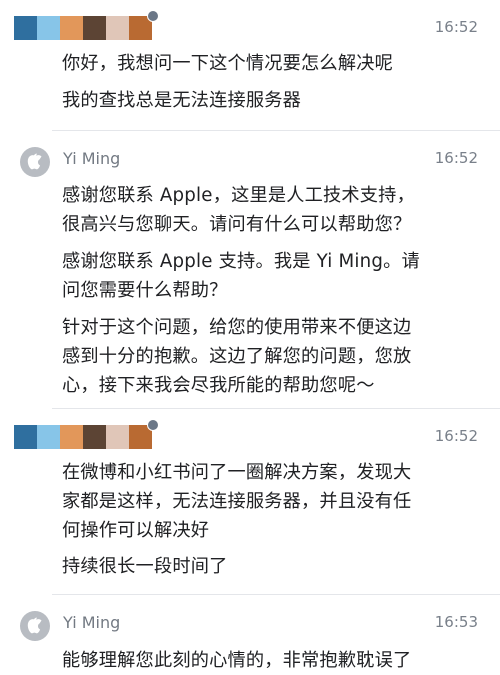  I want to click on message-text: 能够理解您此刻的心情的，非常抱歉耽误了, so click(237, 660).